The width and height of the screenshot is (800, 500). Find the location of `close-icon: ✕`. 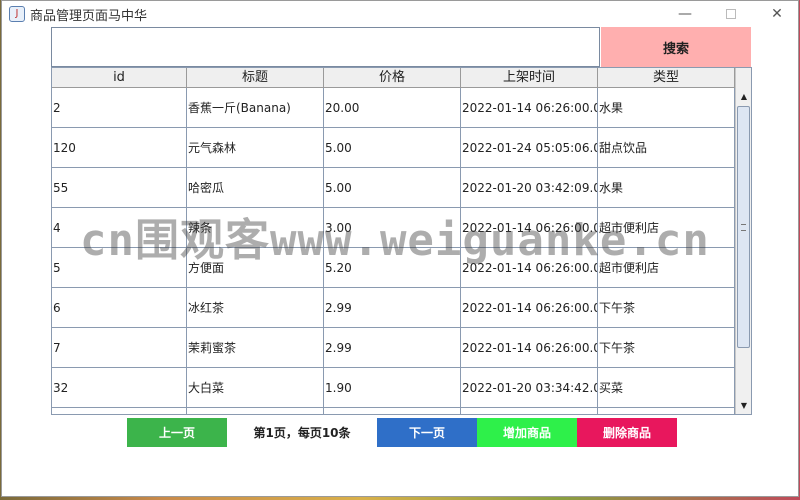

close-icon: ✕ is located at coordinates (777, 14).